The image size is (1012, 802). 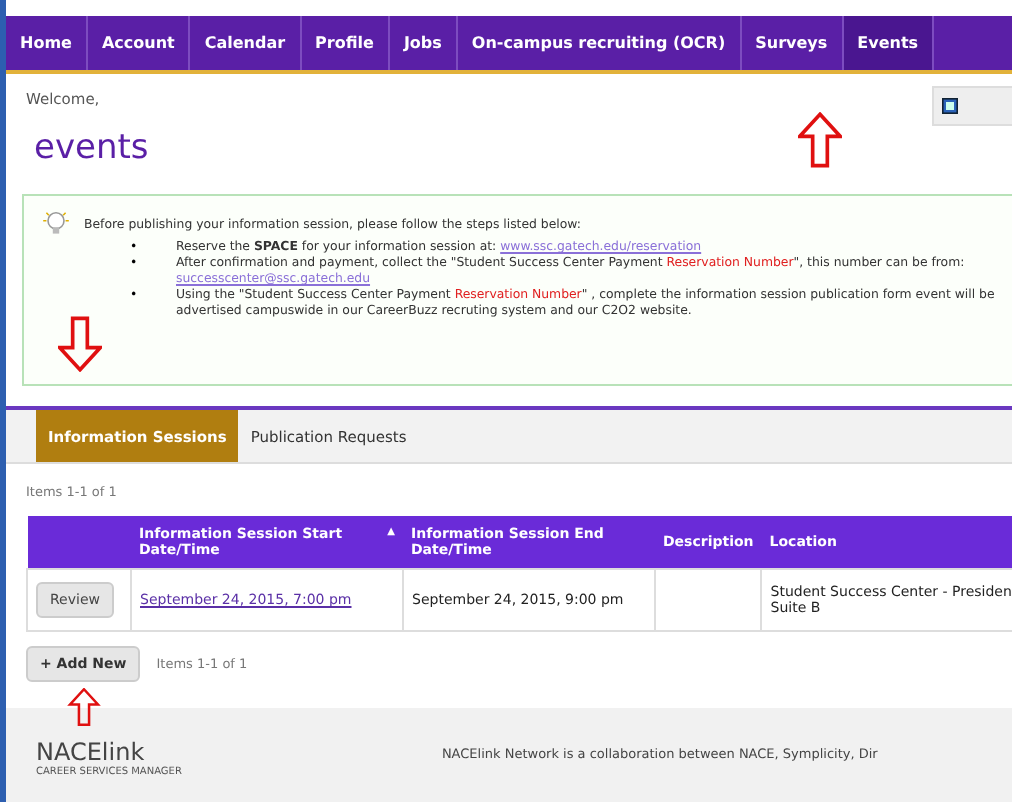 I want to click on window-icon, so click(x=950, y=106).